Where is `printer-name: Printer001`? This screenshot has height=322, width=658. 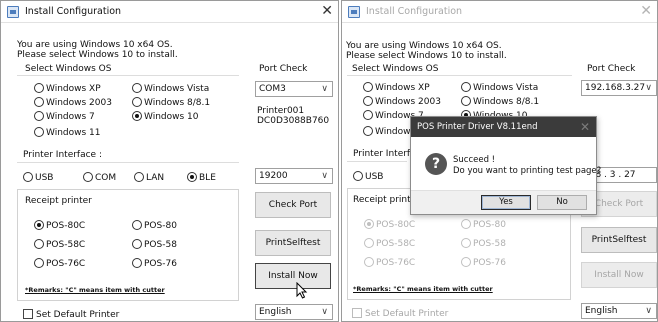 printer-name: Printer001 is located at coordinates (281, 111).